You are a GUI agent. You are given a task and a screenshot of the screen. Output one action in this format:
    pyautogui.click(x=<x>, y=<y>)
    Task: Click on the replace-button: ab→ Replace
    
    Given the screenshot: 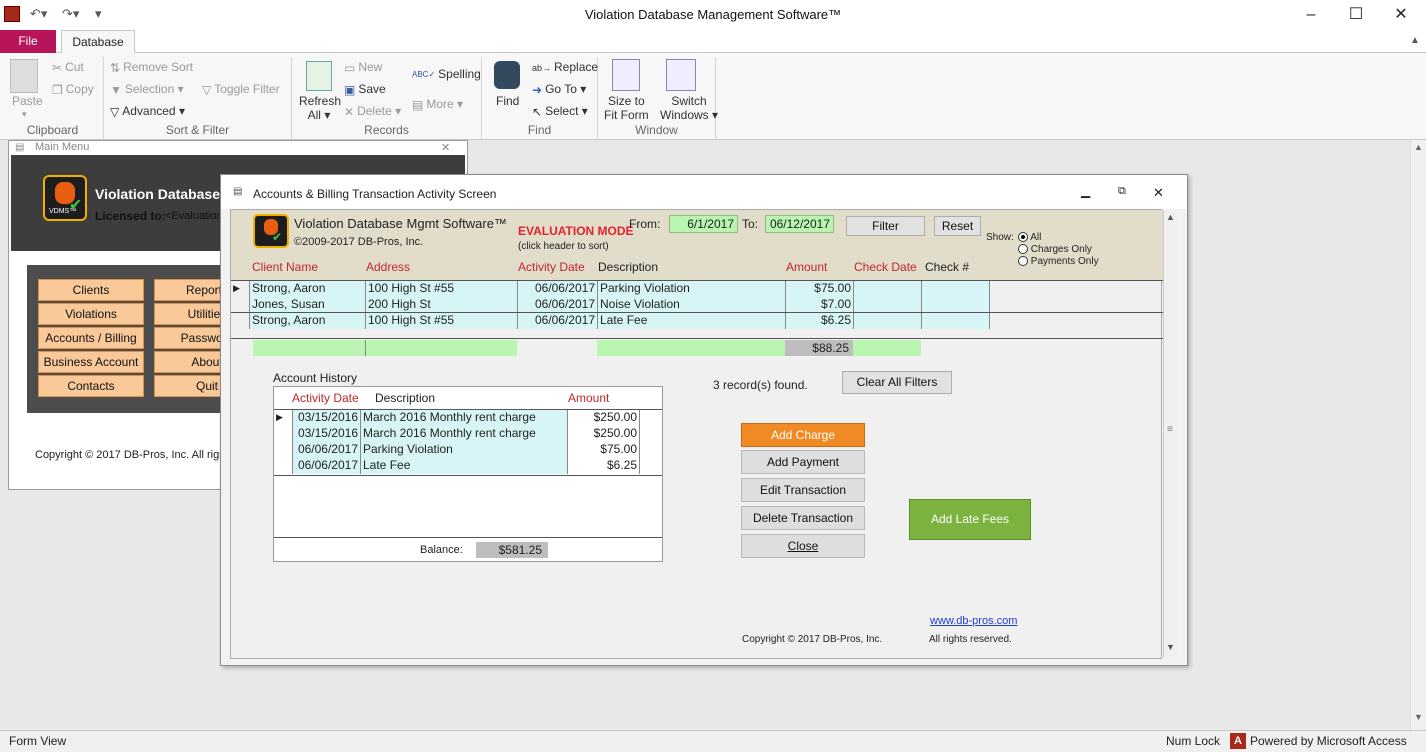 What is the action you would take?
    pyautogui.click(x=565, y=67)
    